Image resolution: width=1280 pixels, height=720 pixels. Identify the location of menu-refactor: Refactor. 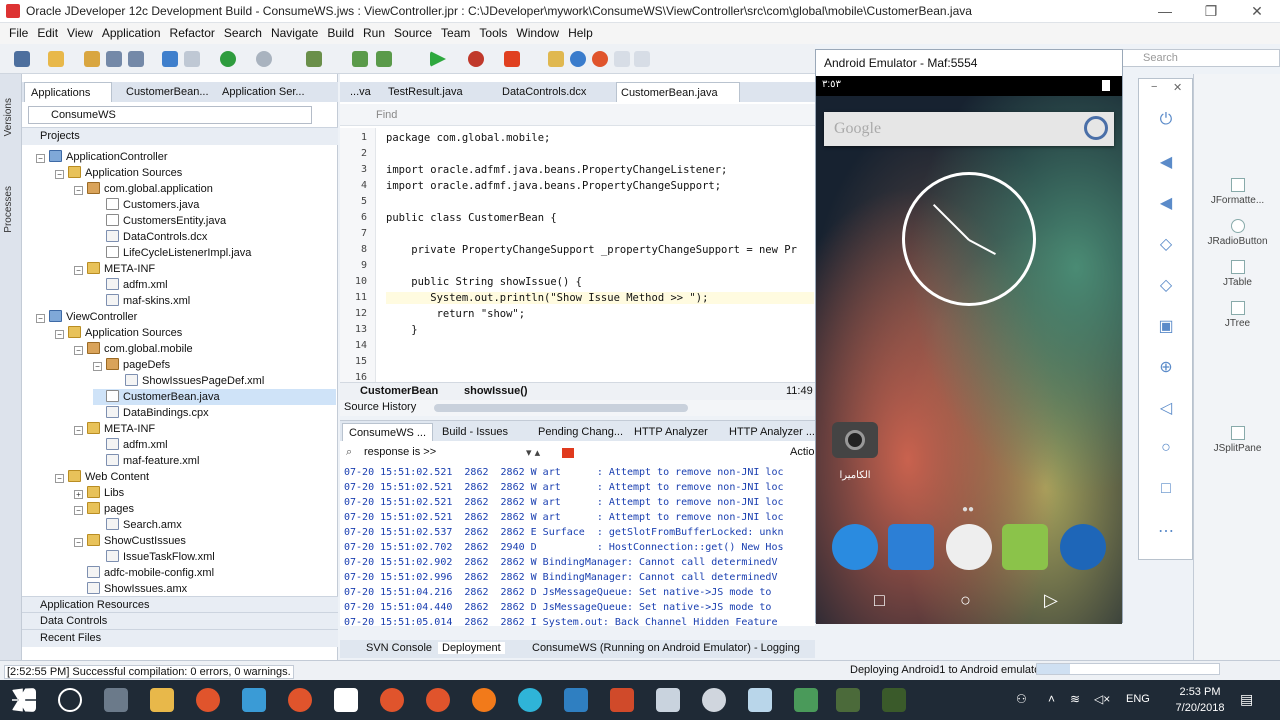
(188, 31).